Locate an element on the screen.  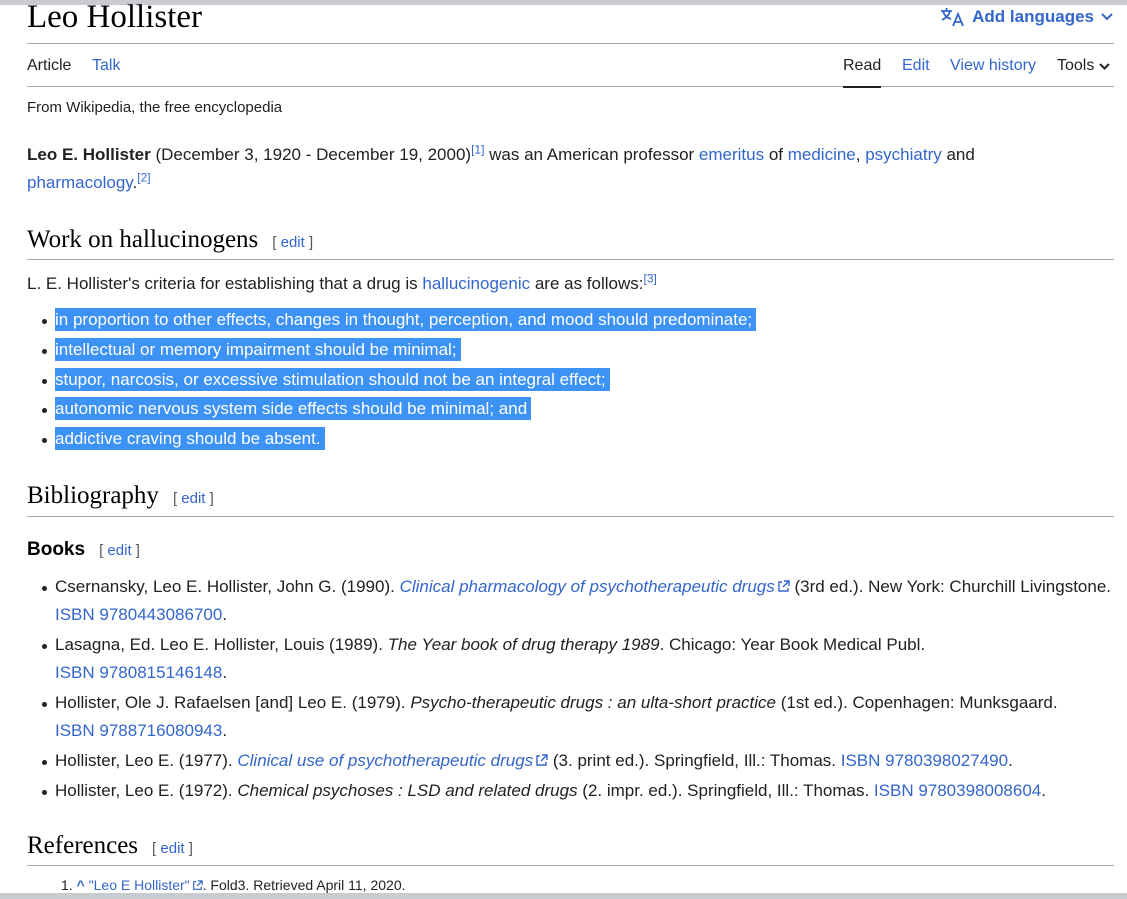
tab-read: Read is located at coordinates (862, 72).